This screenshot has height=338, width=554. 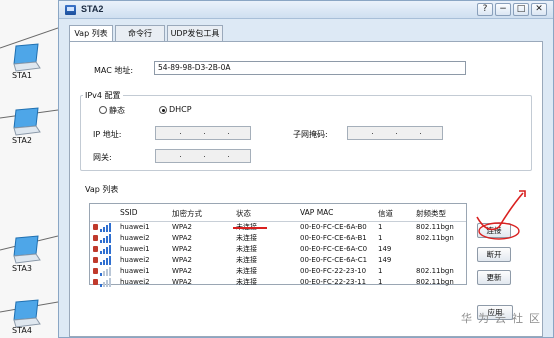 I want to click on ip-address-field, so click(x=203, y=133).